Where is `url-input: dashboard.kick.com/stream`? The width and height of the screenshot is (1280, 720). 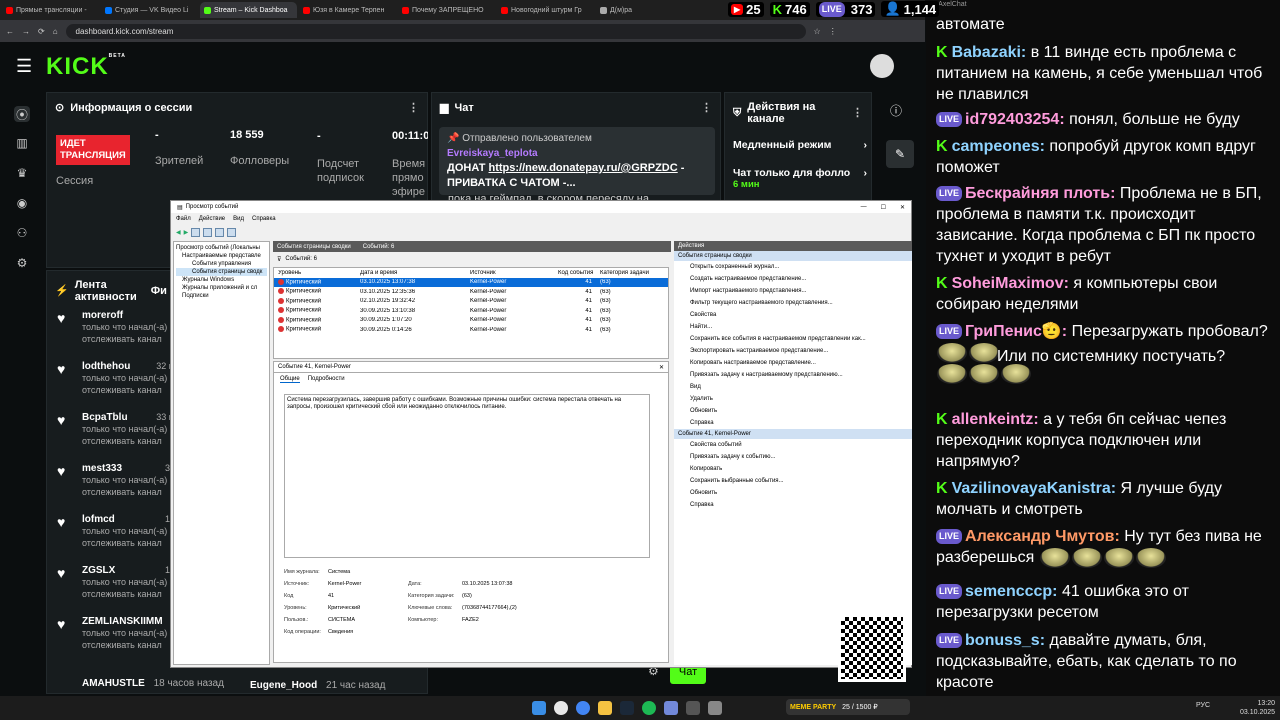
url-input: dashboard.kick.com/stream is located at coordinates (435, 31).